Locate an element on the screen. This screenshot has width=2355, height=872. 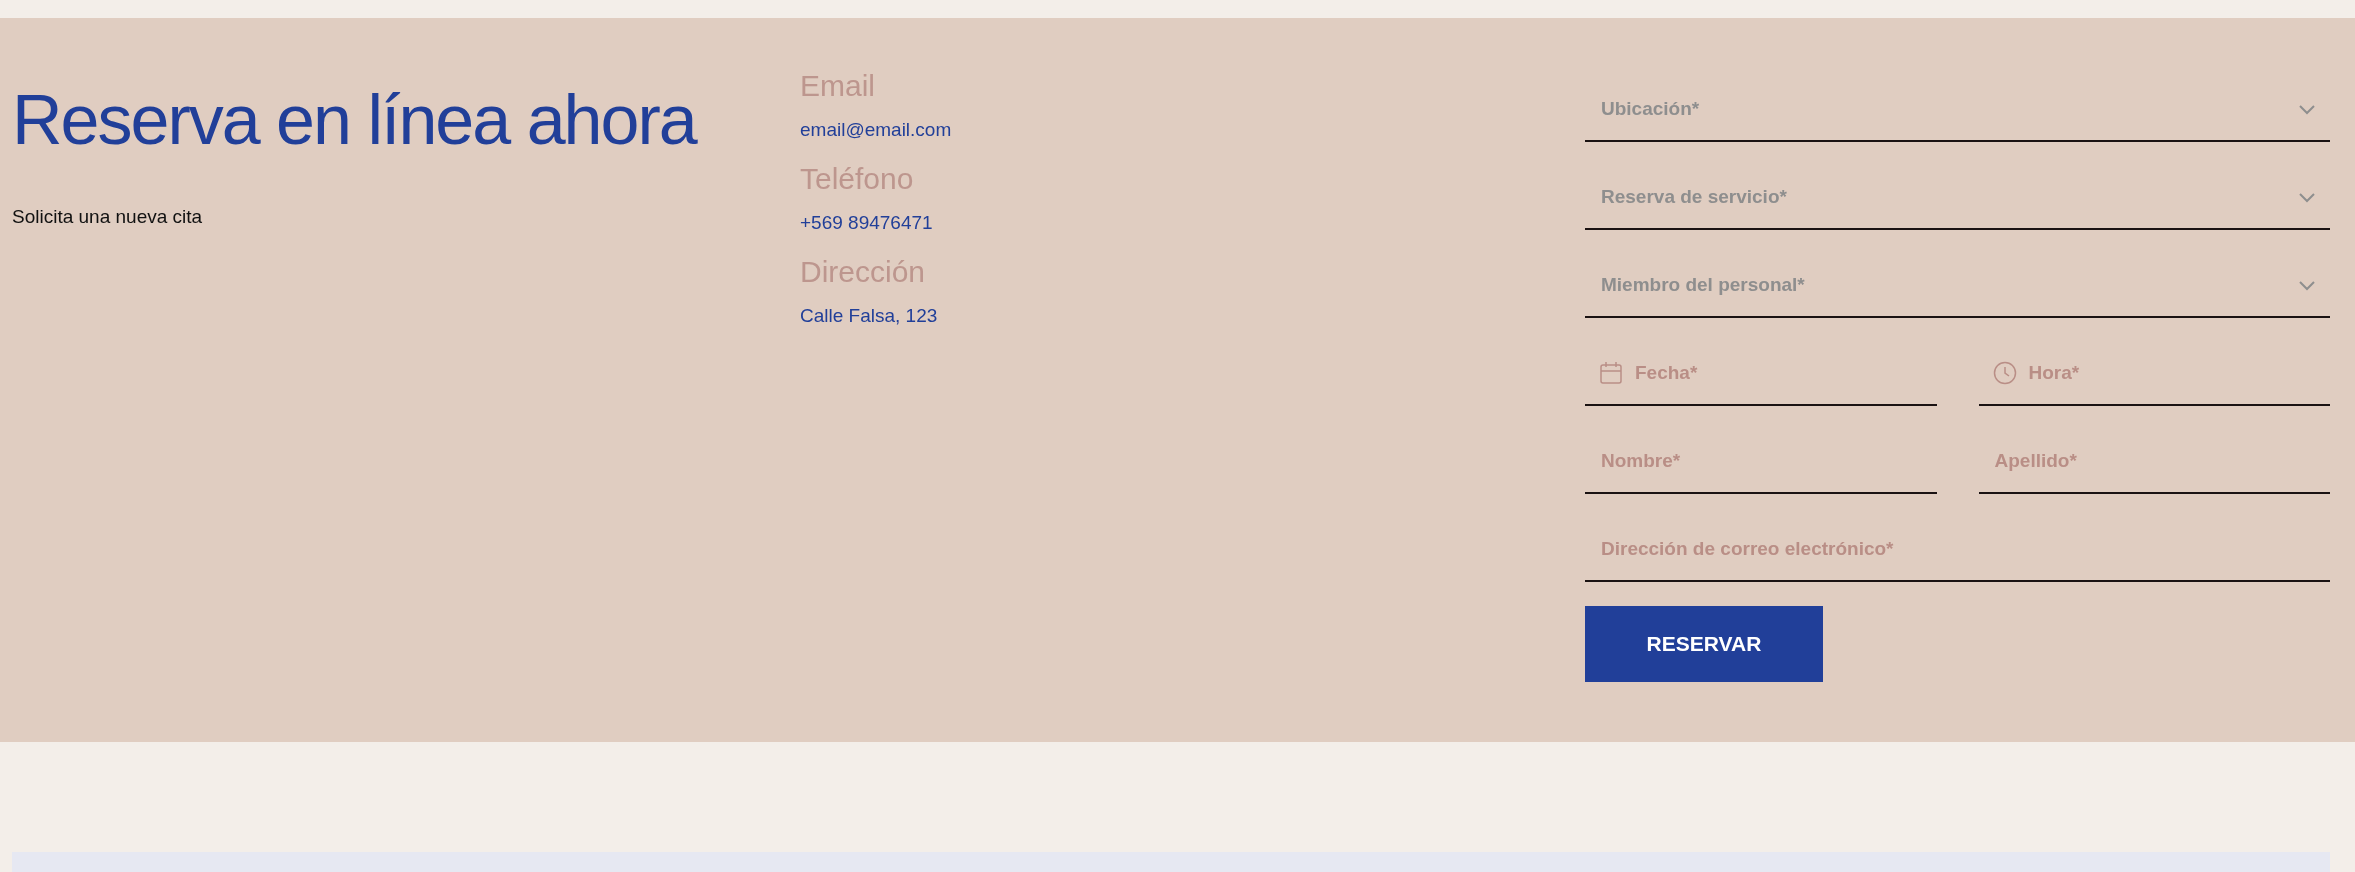
dropdown-field: Miembro del personal* is located at coordinates (1943, 285).